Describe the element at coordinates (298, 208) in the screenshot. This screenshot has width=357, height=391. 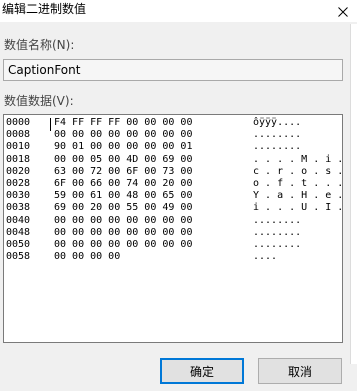
I see `hex-ascii: i . . . U . I .` at that location.